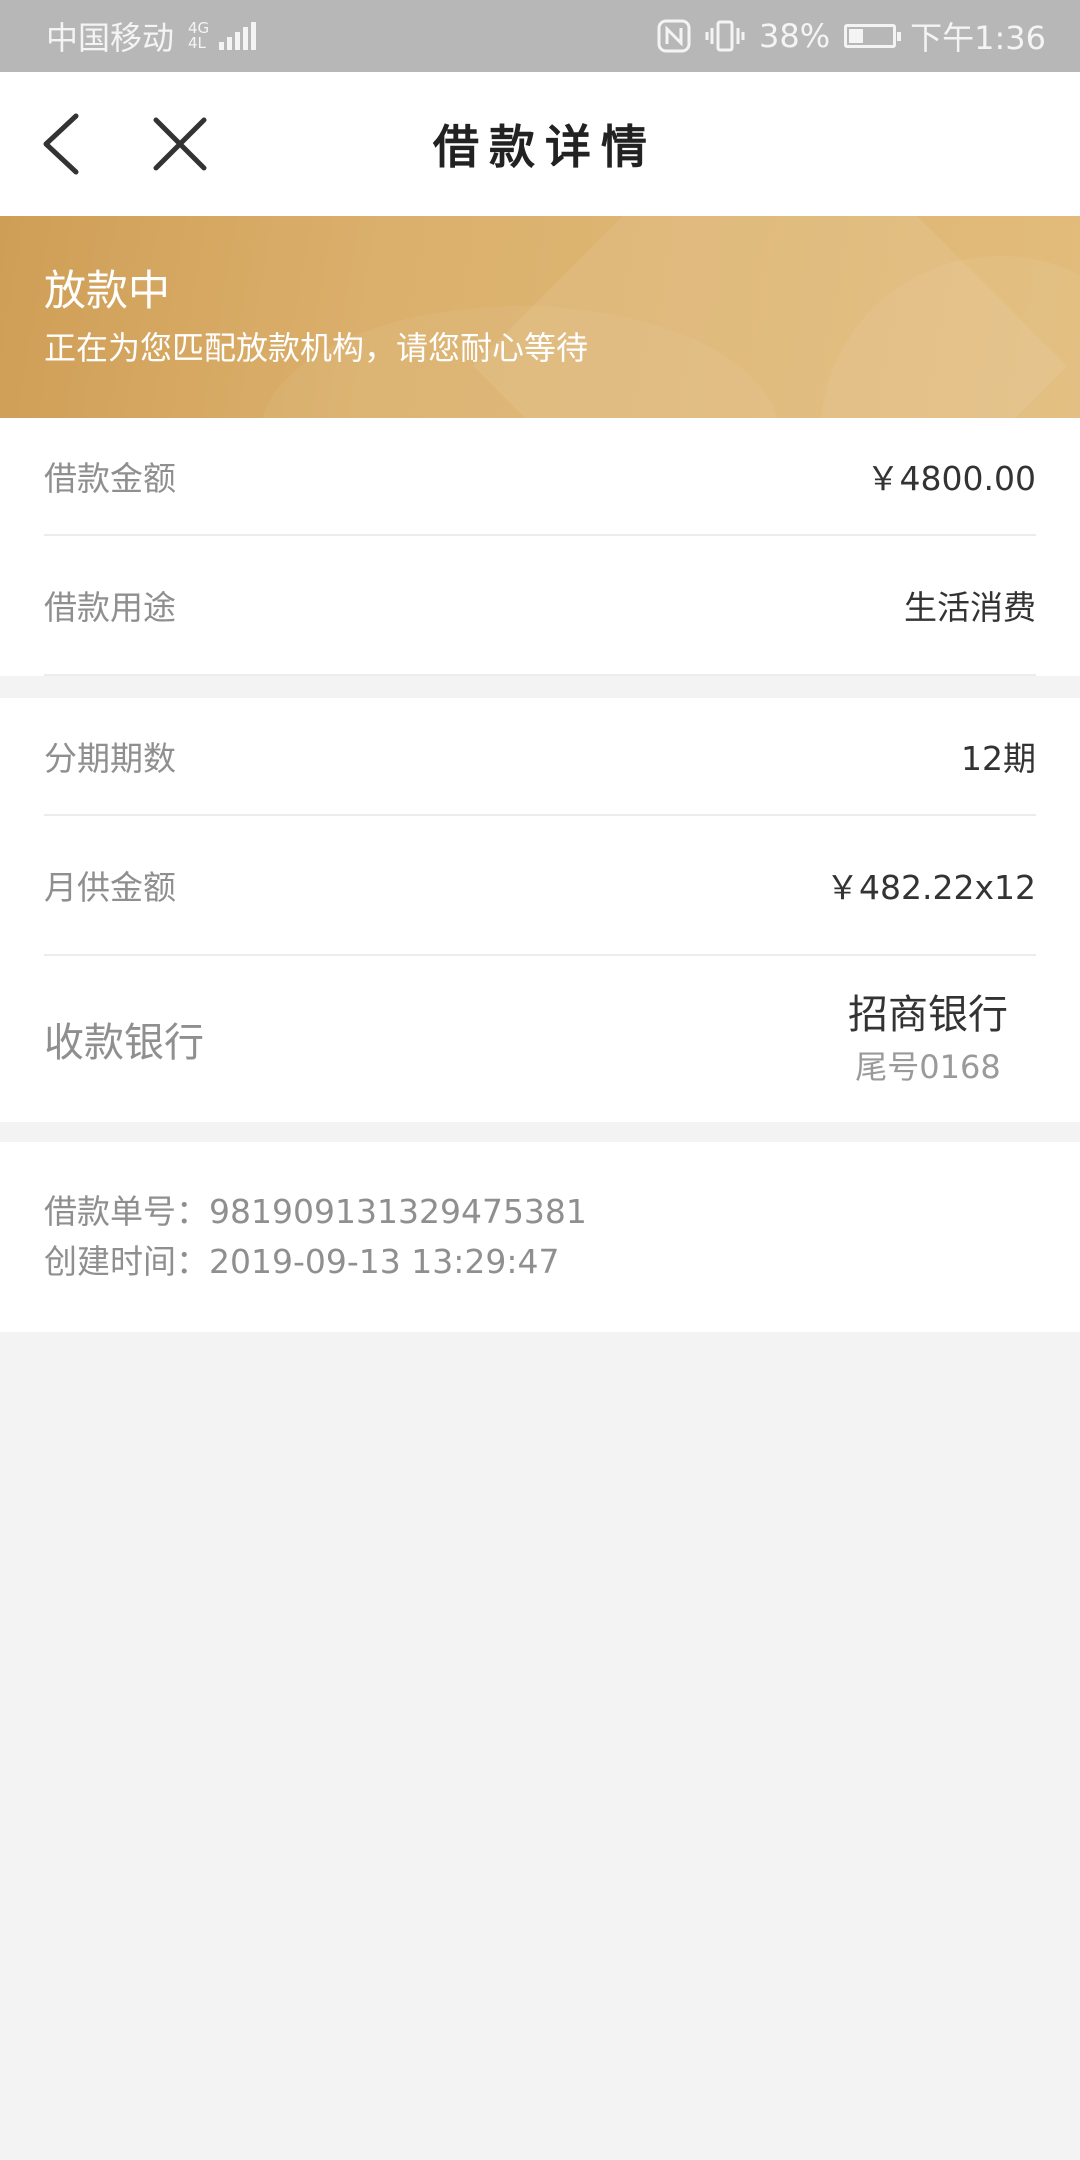 This screenshot has height=2160, width=1080. Describe the element at coordinates (540, 606) in the screenshot. I see `loan-purpose-row: 借款用途 生活消费` at that location.